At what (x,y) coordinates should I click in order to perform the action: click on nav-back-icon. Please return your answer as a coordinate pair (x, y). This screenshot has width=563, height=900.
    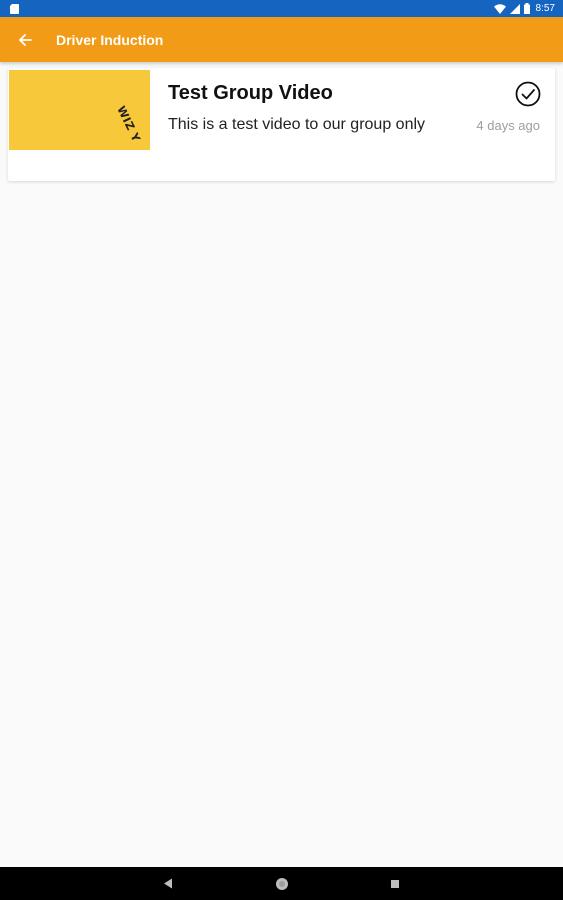
    Looking at the image, I should click on (168, 883).